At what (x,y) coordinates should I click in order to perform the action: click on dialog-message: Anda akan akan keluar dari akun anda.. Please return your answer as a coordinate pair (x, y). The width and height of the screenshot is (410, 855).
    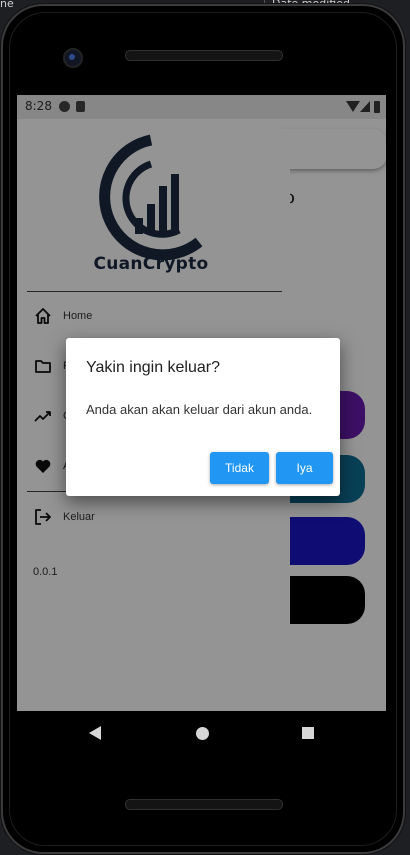
    Looking at the image, I should click on (199, 409).